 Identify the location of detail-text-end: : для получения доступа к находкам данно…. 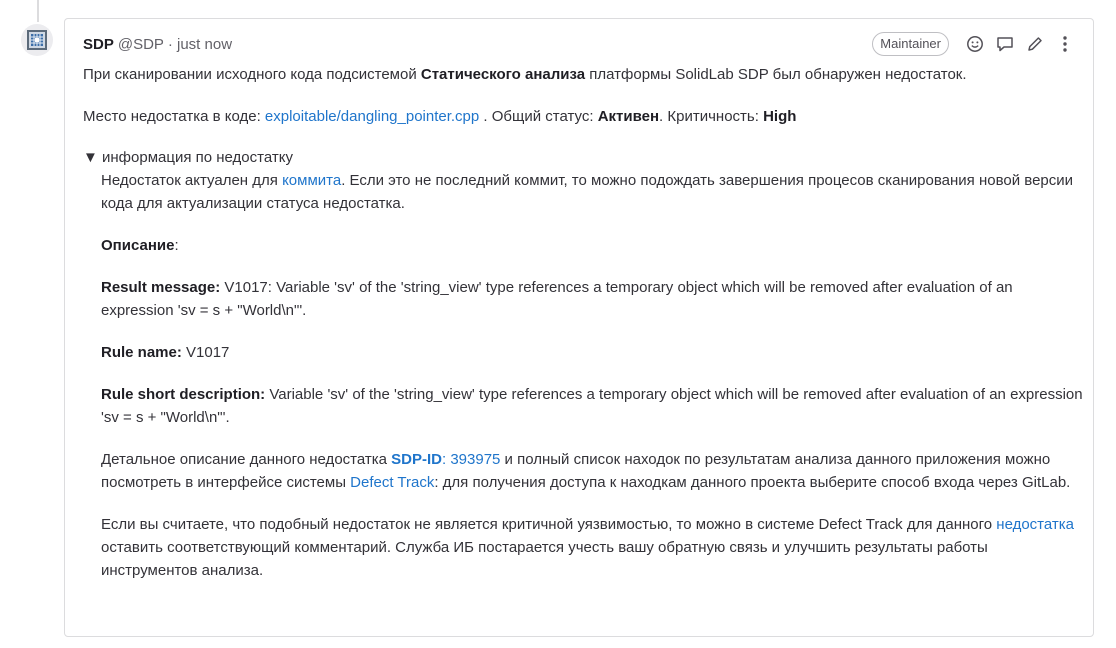
(752, 482).